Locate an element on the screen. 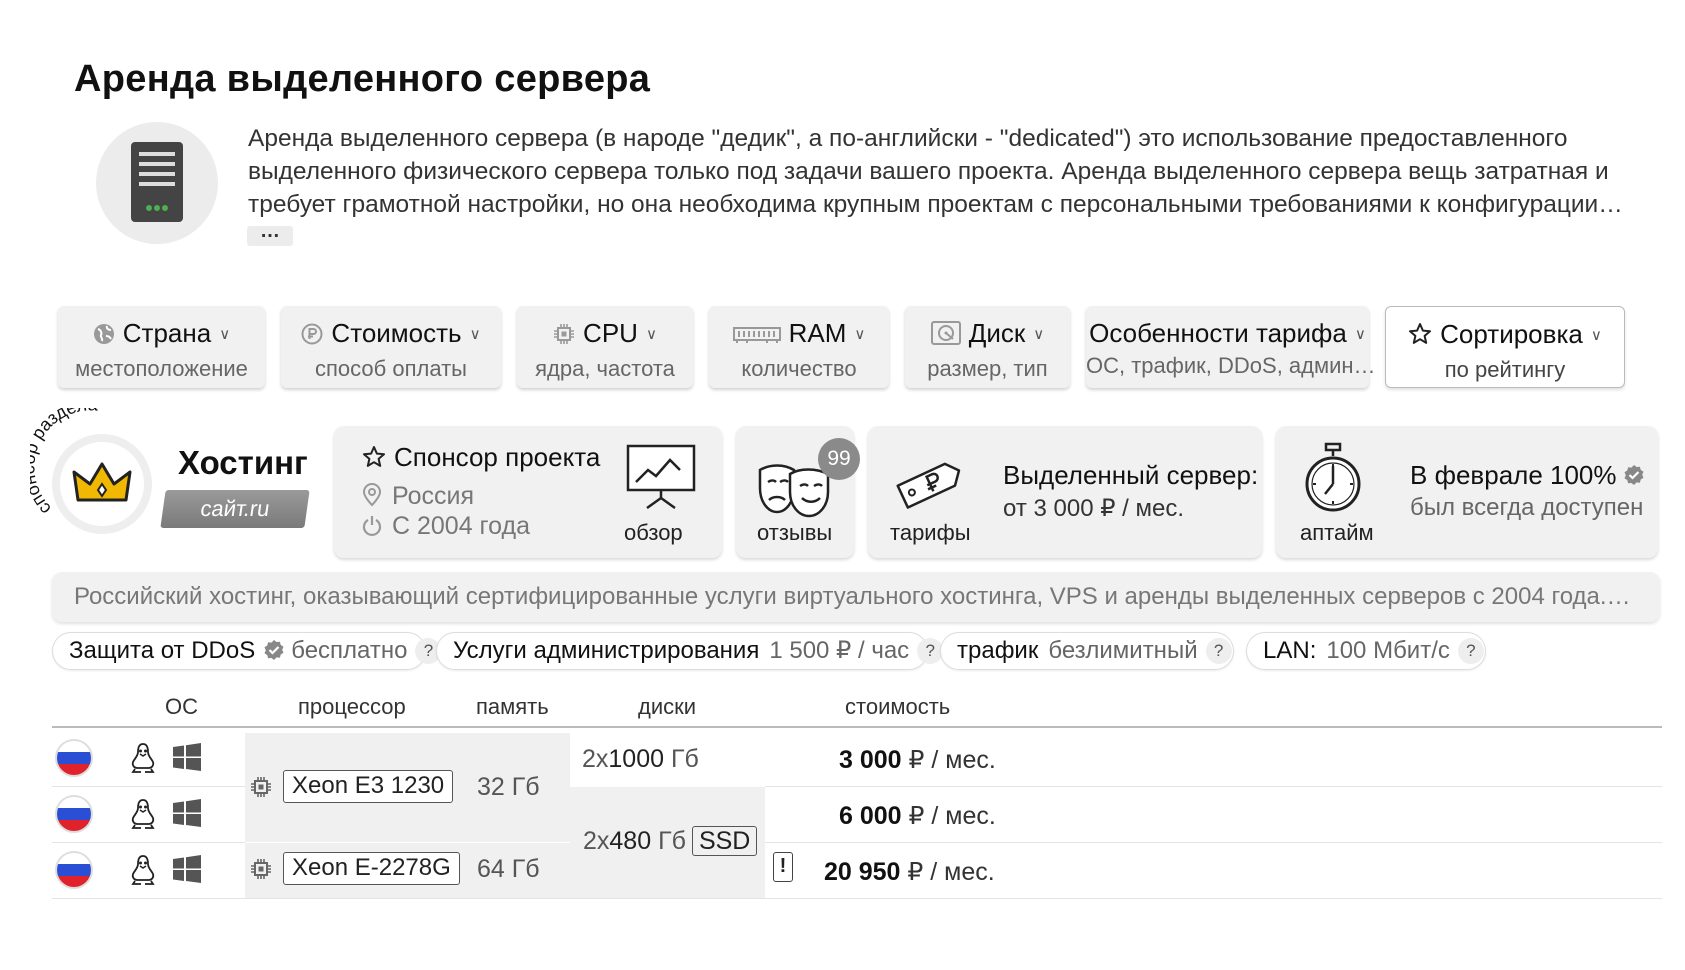  provider-since: С 2004 года is located at coordinates (461, 526).